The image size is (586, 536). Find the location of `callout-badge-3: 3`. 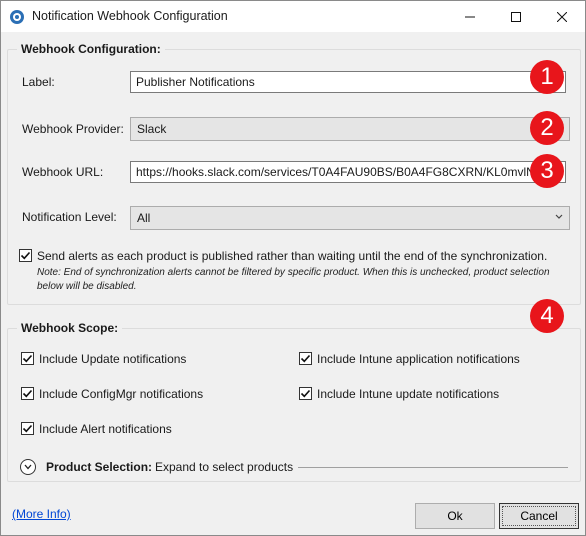

callout-badge-3: 3 is located at coordinates (547, 171).